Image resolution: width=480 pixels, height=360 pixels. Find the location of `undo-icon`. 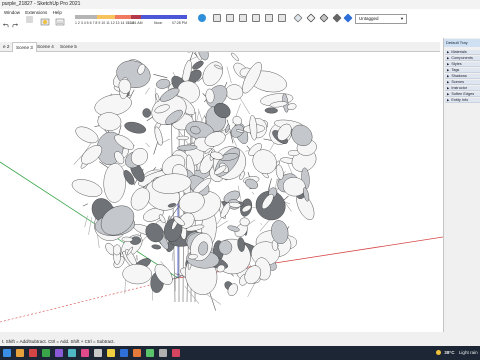

undo-icon is located at coordinates (5, 22).